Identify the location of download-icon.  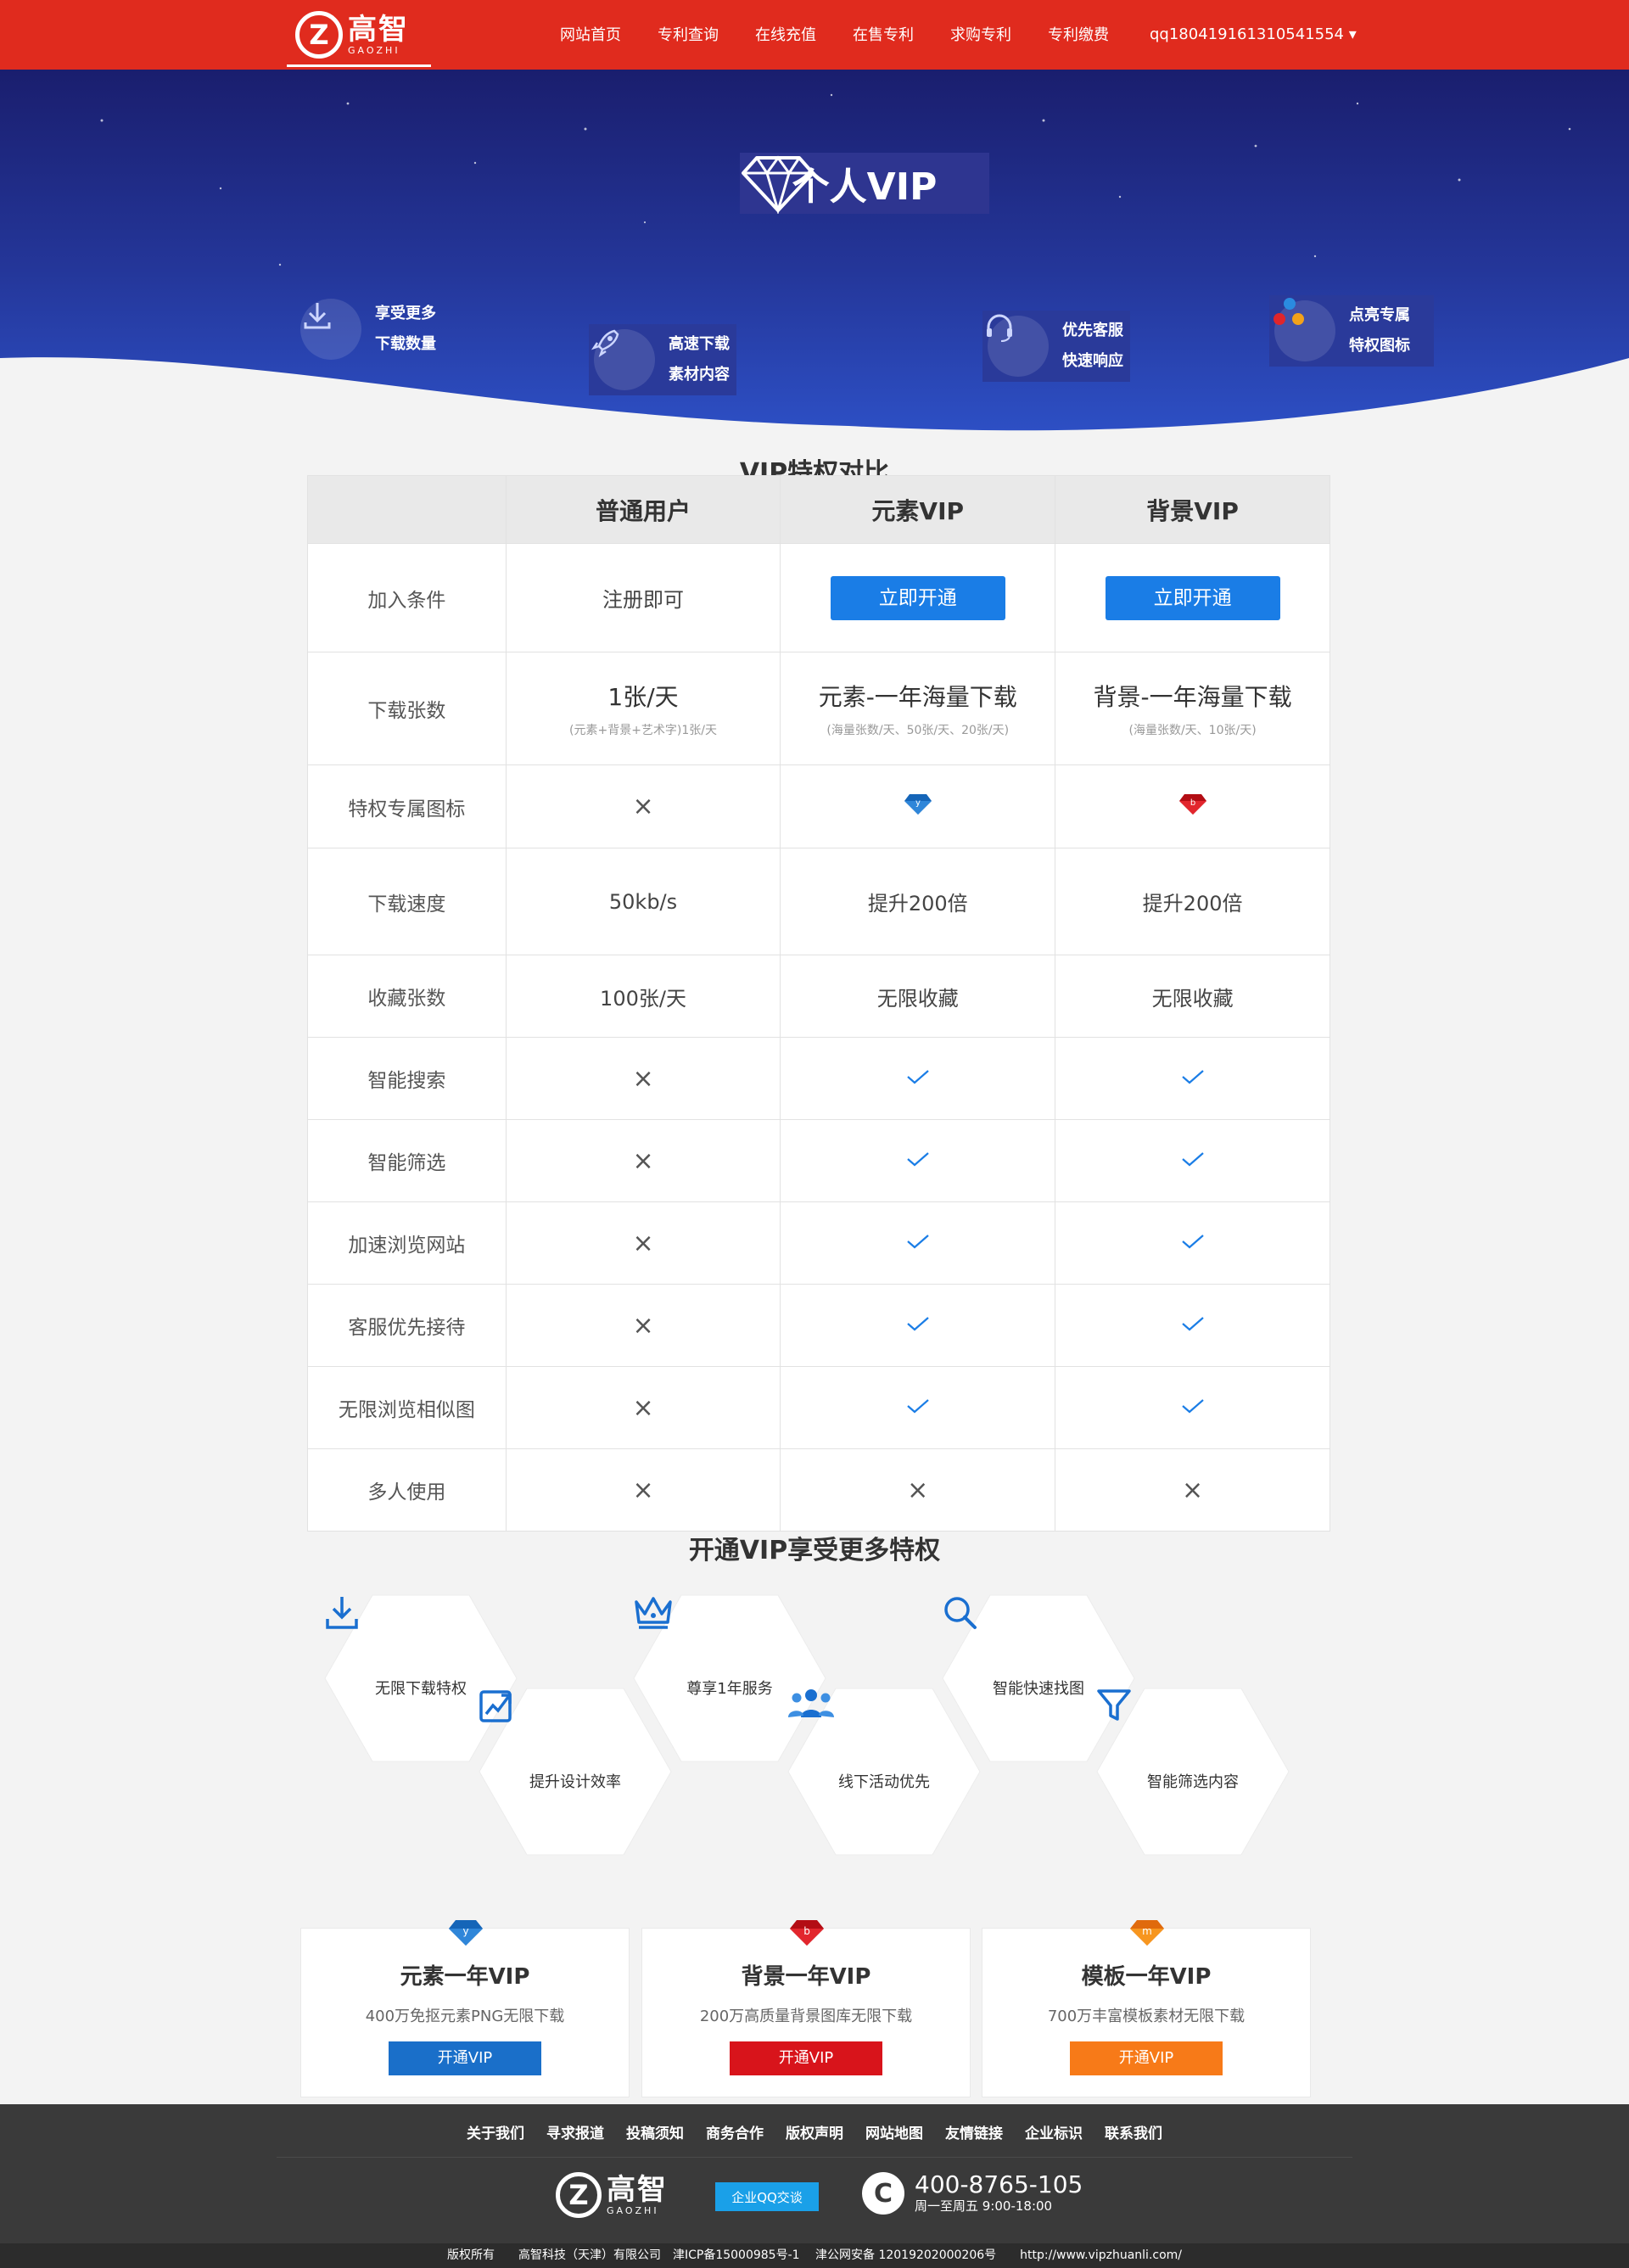
(342, 1613).